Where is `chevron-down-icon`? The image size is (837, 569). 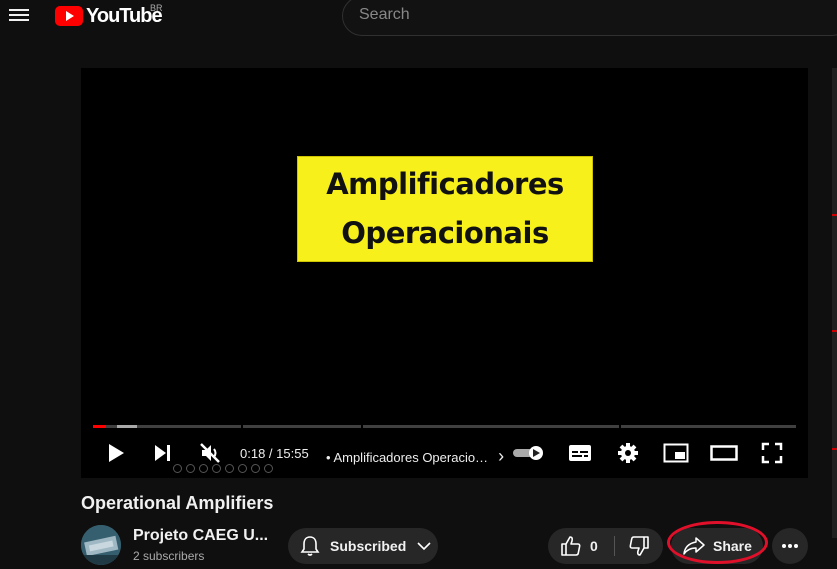 chevron-down-icon is located at coordinates (424, 546).